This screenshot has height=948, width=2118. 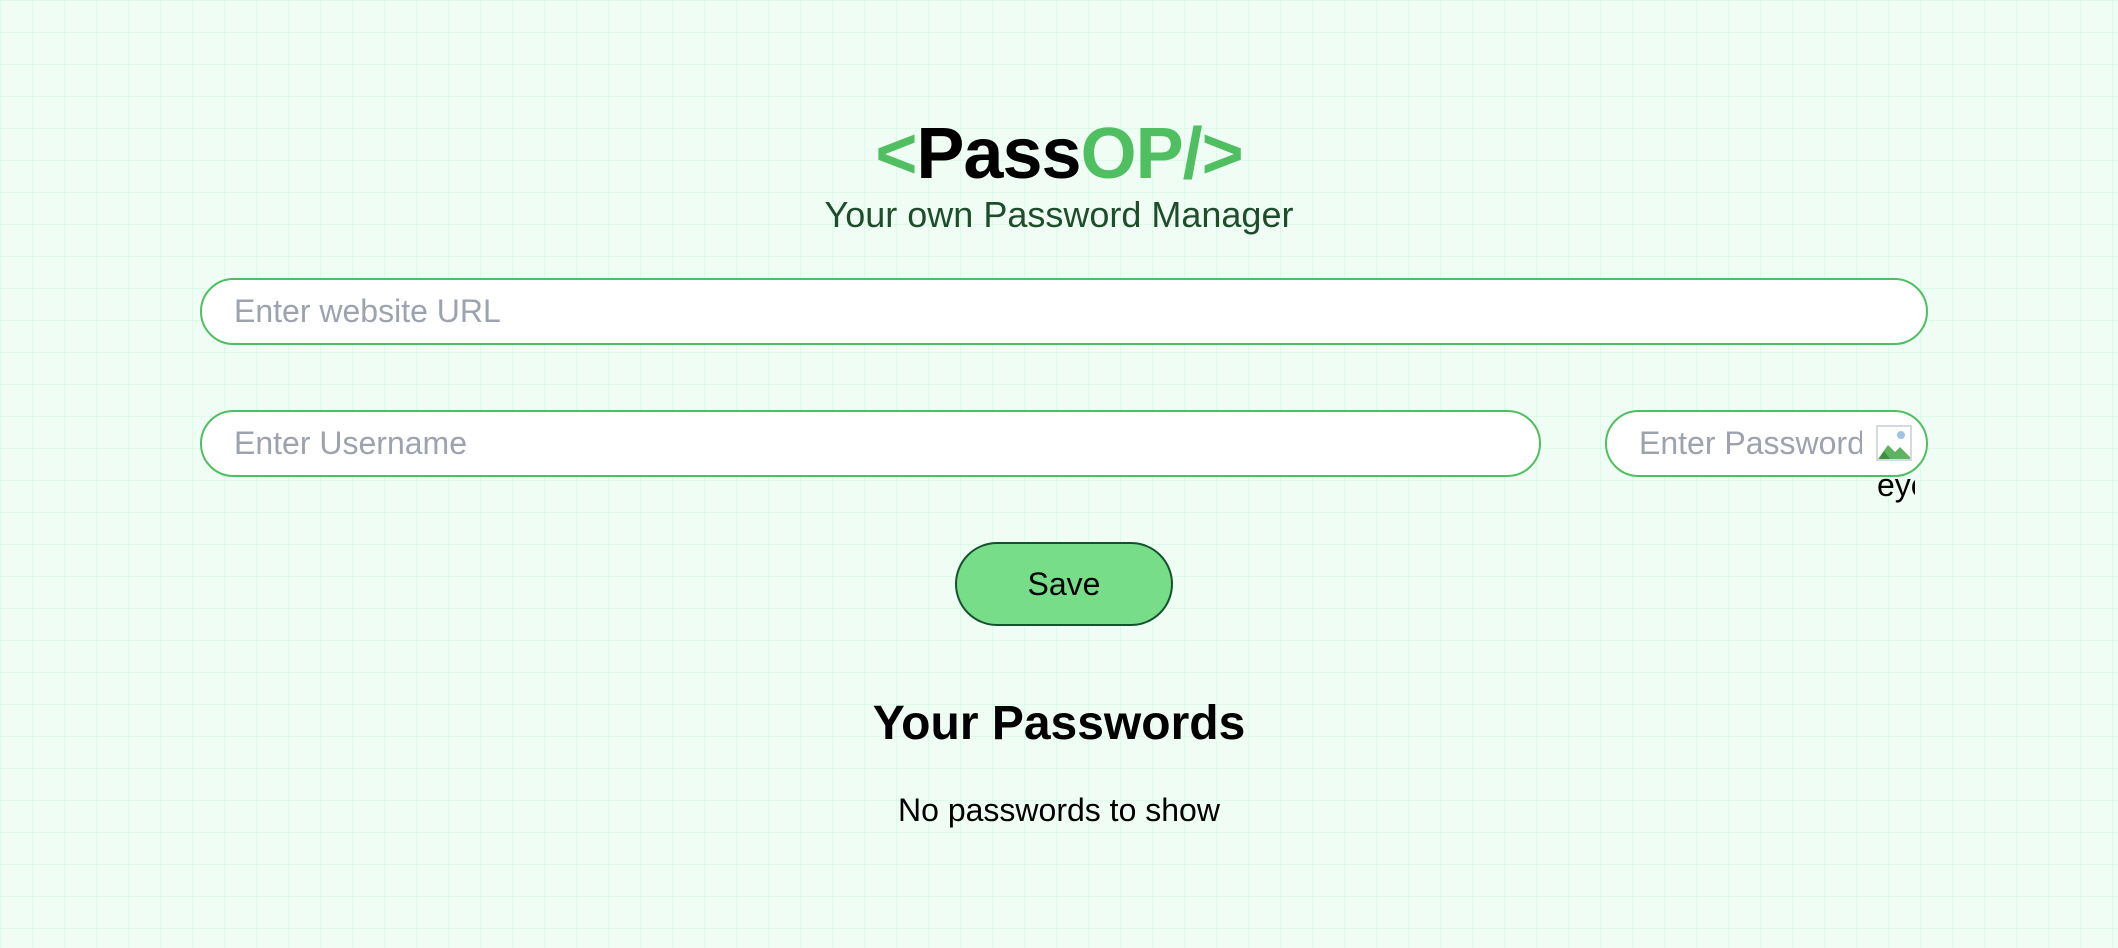 What do you see at coordinates (870, 443) in the screenshot?
I see `username-input` at bounding box center [870, 443].